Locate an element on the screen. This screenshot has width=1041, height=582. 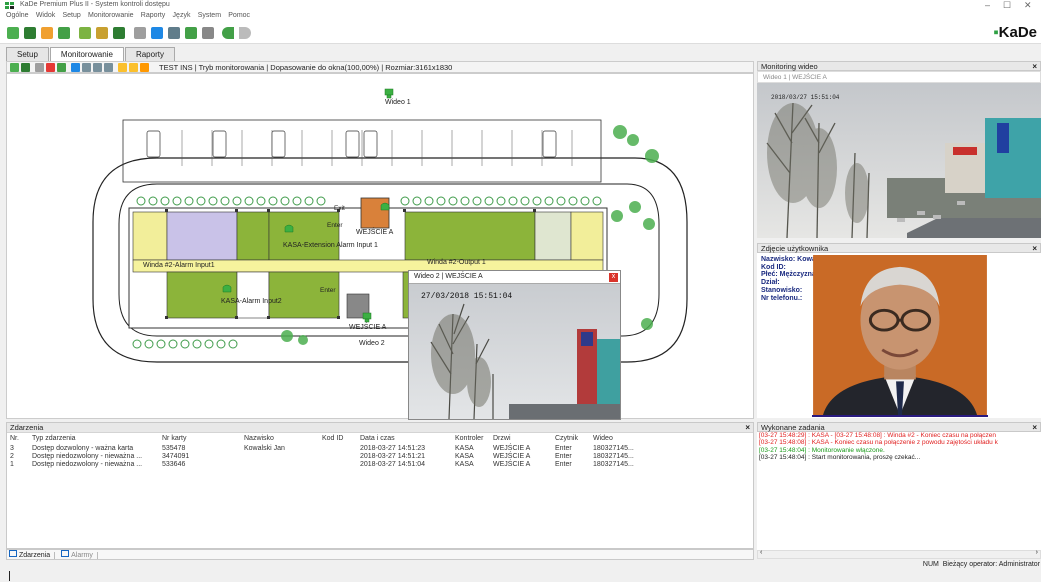
zoom-in-icon is located at coordinates (86, 67).